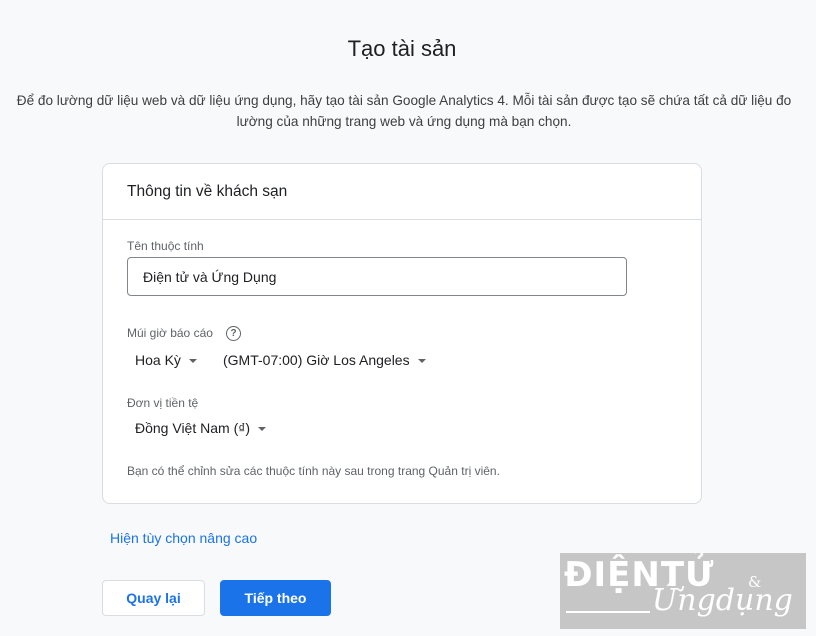 Image resolution: width=816 pixels, height=636 pixels. I want to click on property-name-label: Tên thuộc tính, so click(165, 246).